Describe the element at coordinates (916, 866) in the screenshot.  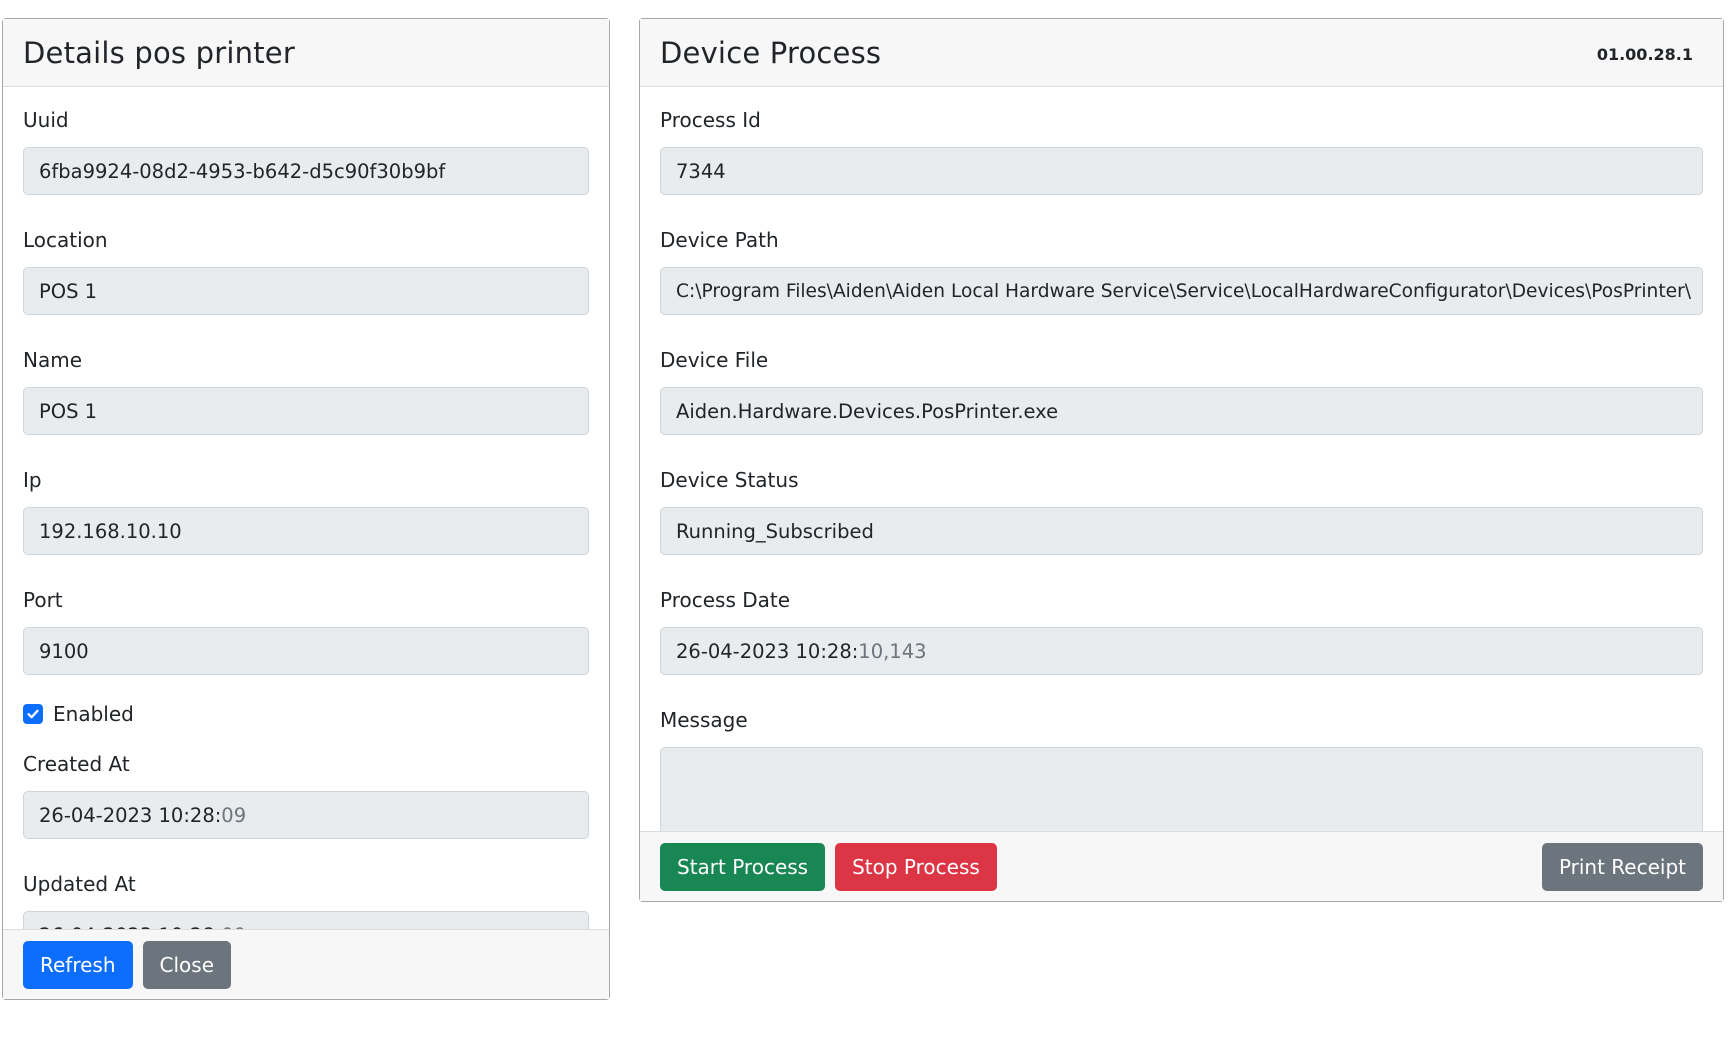
I see `stop-process-button: Stop Process` at that location.